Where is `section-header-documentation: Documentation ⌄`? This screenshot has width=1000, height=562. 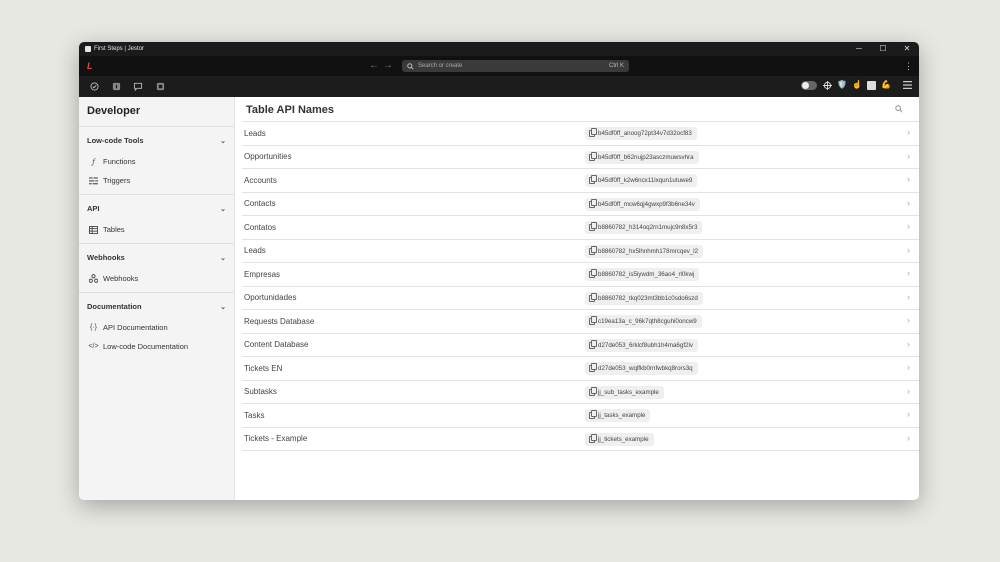 section-header-documentation: Documentation ⌄ is located at coordinates (156, 306).